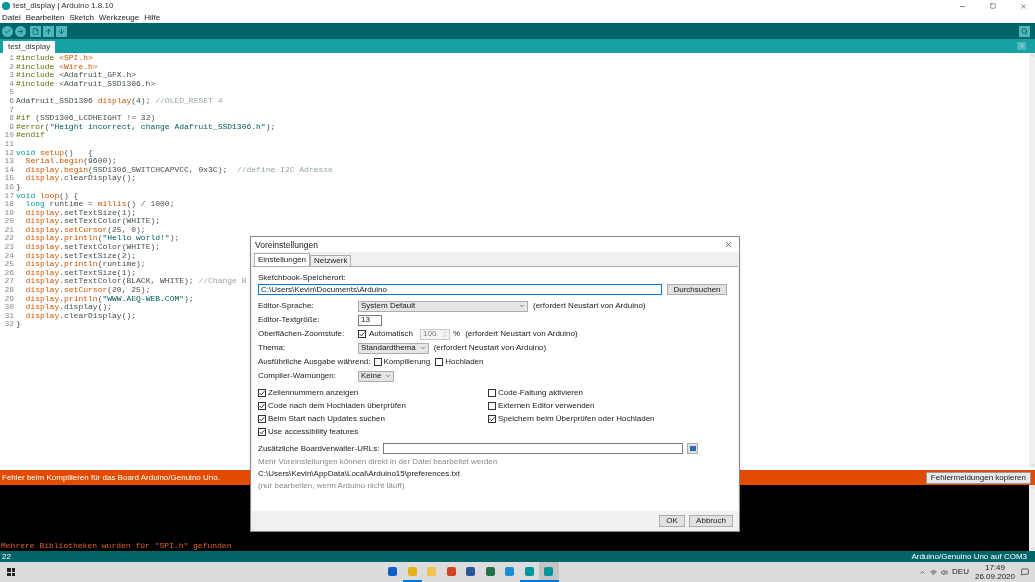 The height and width of the screenshot is (582, 1035). Describe the element at coordinates (8, 161) in the screenshot. I see `line-number: 13` at that location.